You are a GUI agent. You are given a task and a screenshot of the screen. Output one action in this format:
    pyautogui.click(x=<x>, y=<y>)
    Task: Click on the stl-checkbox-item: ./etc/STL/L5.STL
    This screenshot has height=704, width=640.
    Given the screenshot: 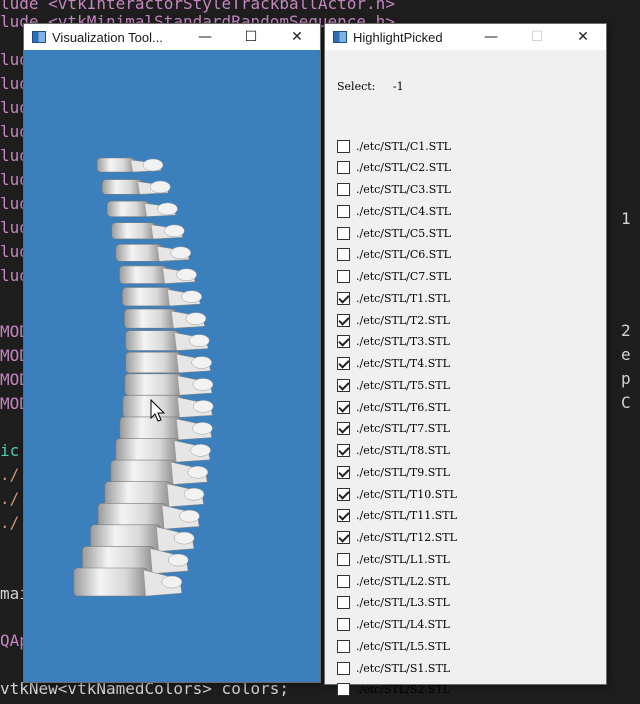 What is the action you would take?
    pyautogui.click(x=393, y=646)
    